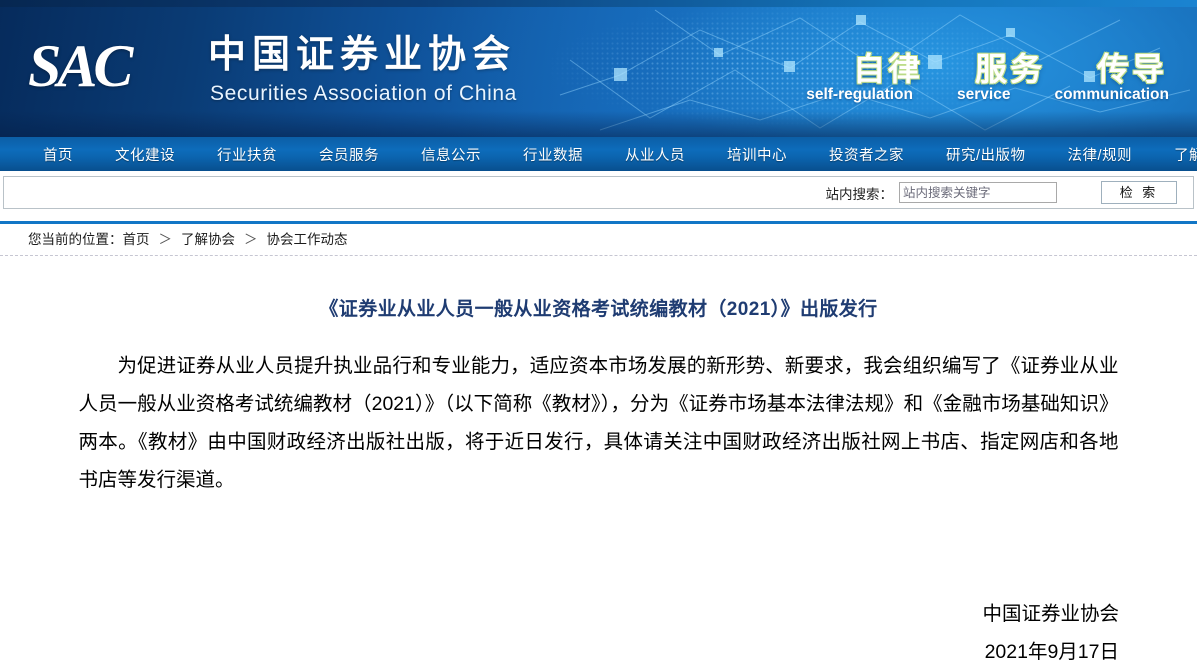 Image resolution: width=1197 pixels, height=671 pixels. Describe the element at coordinates (349, 154) in the screenshot. I see `nav-item-member: 会员服务` at that location.